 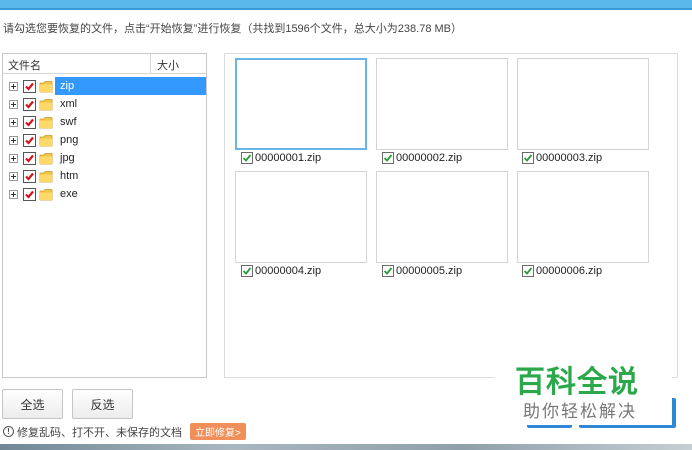 What do you see at coordinates (104, 176) in the screenshot?
I see `tree-item-htm: htm` at bounding box center [104, 176].